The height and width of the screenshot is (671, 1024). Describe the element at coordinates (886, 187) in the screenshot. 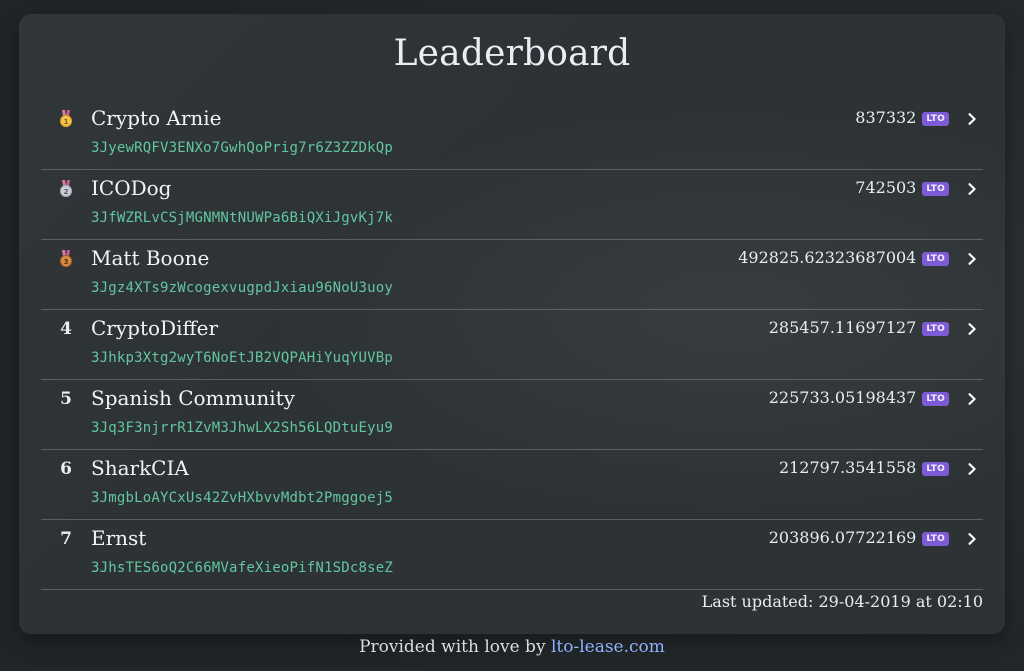

I see `lease-amount: 742503` at that location.